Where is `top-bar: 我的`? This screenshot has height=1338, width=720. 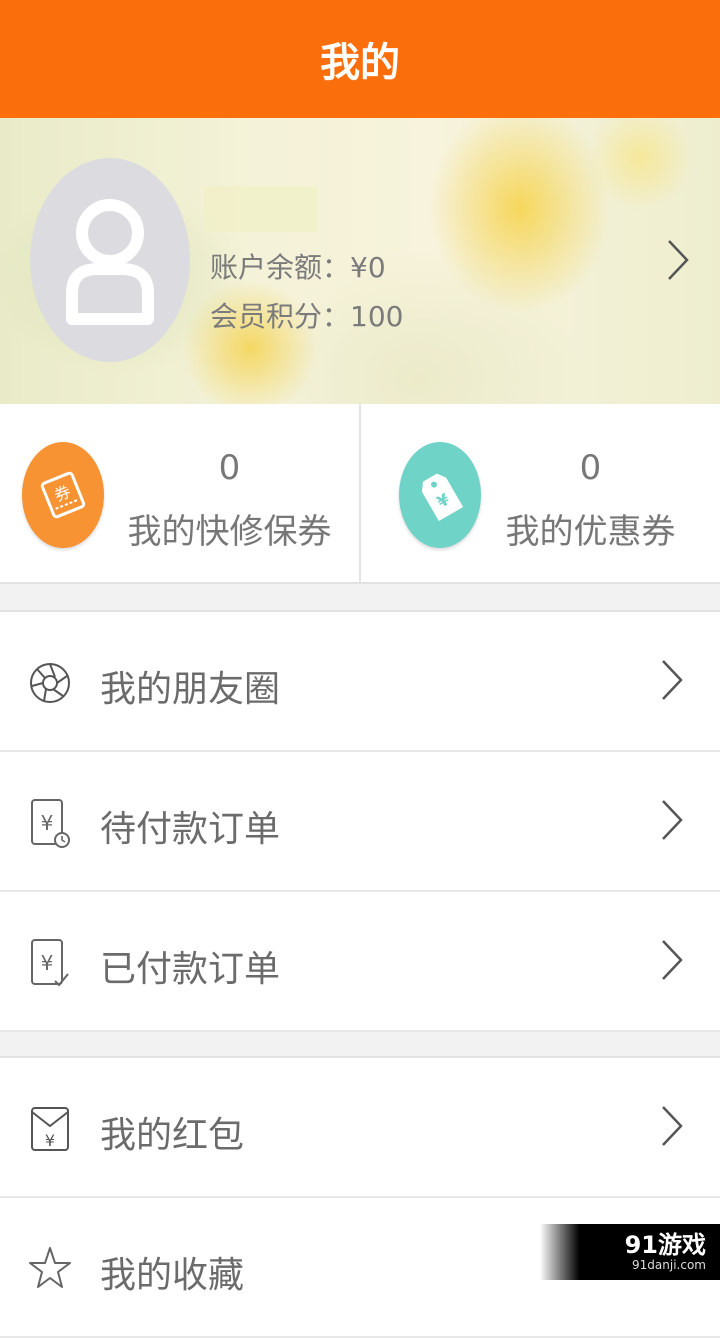 top-bar: 我的 is located at coordinates (360, 59).